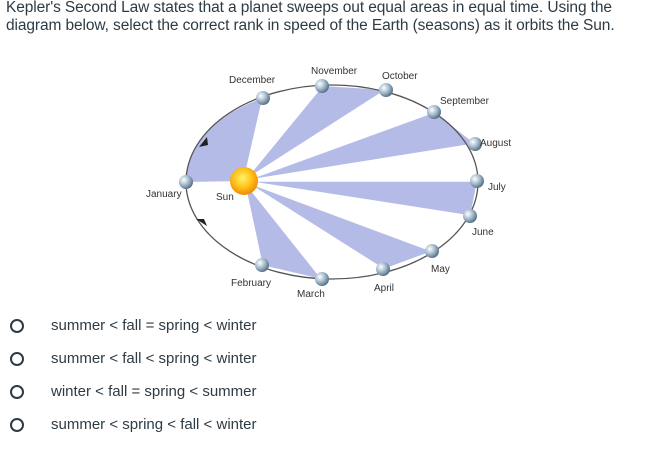 This screenshot has height=451, width=645. Describe the element at coordinates (434, 112) in the screenshot. I see `earth-september` at that location.